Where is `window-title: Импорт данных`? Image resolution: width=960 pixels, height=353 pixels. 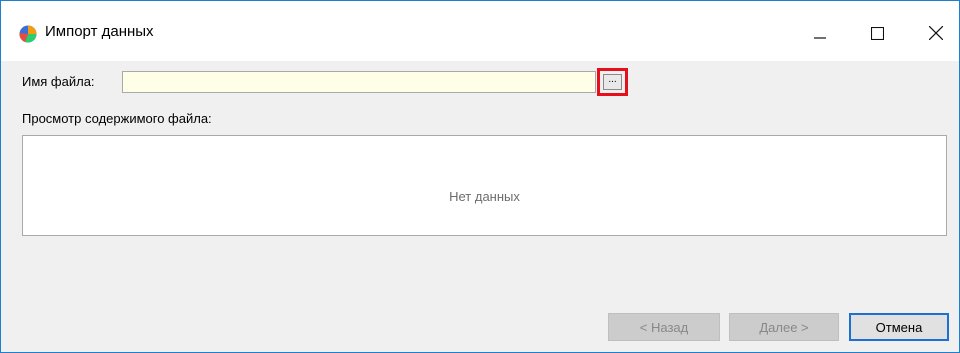
window-title: Импорт данных is located at coordinates (99, 31).